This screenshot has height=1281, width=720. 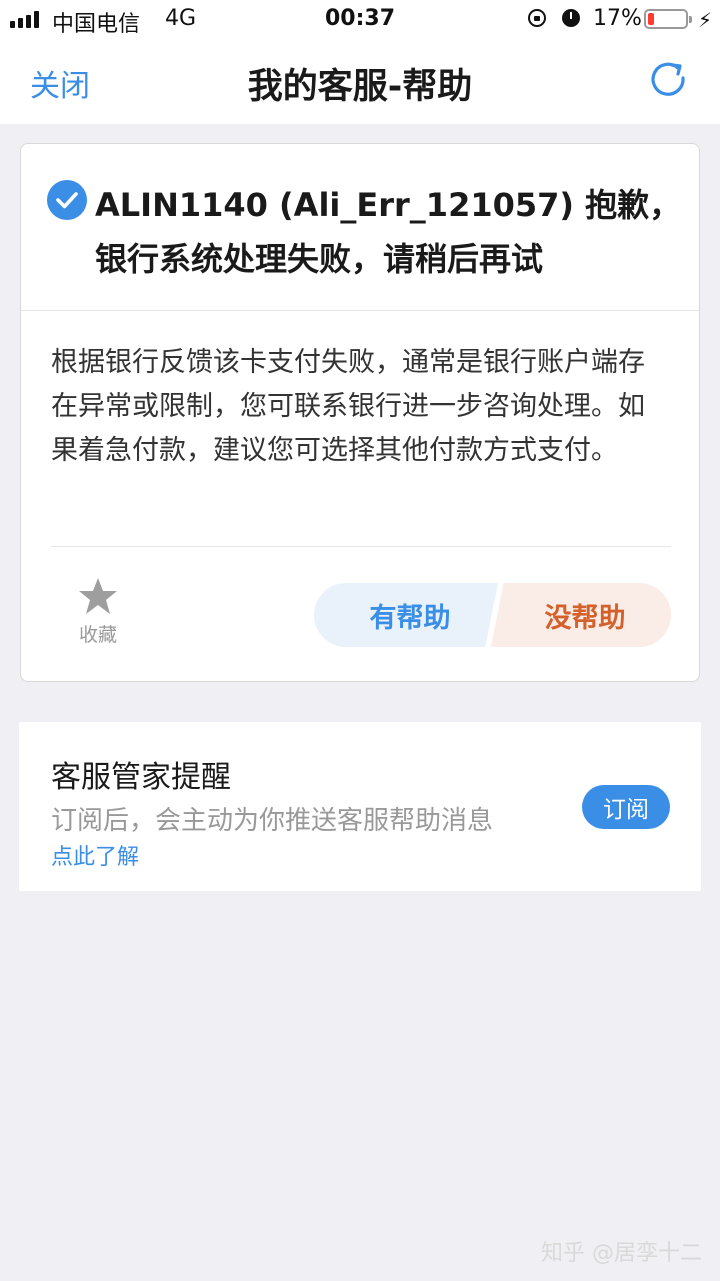 What do you see at coordinates (67, 200) in the screenshot?
I see `check-circle-icon` at bounding box center [67, 200].